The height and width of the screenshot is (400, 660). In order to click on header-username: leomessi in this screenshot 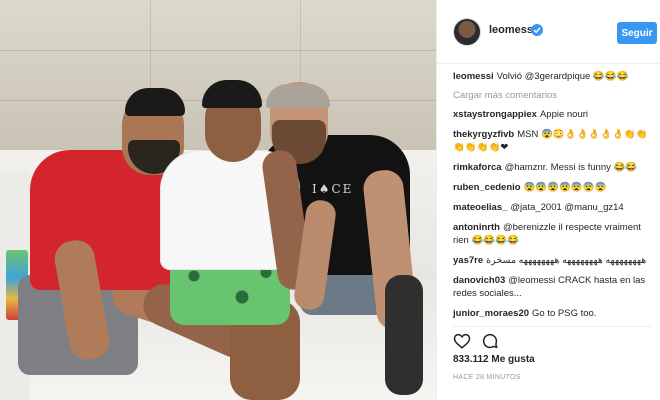, I will do `click(512, 30)`.